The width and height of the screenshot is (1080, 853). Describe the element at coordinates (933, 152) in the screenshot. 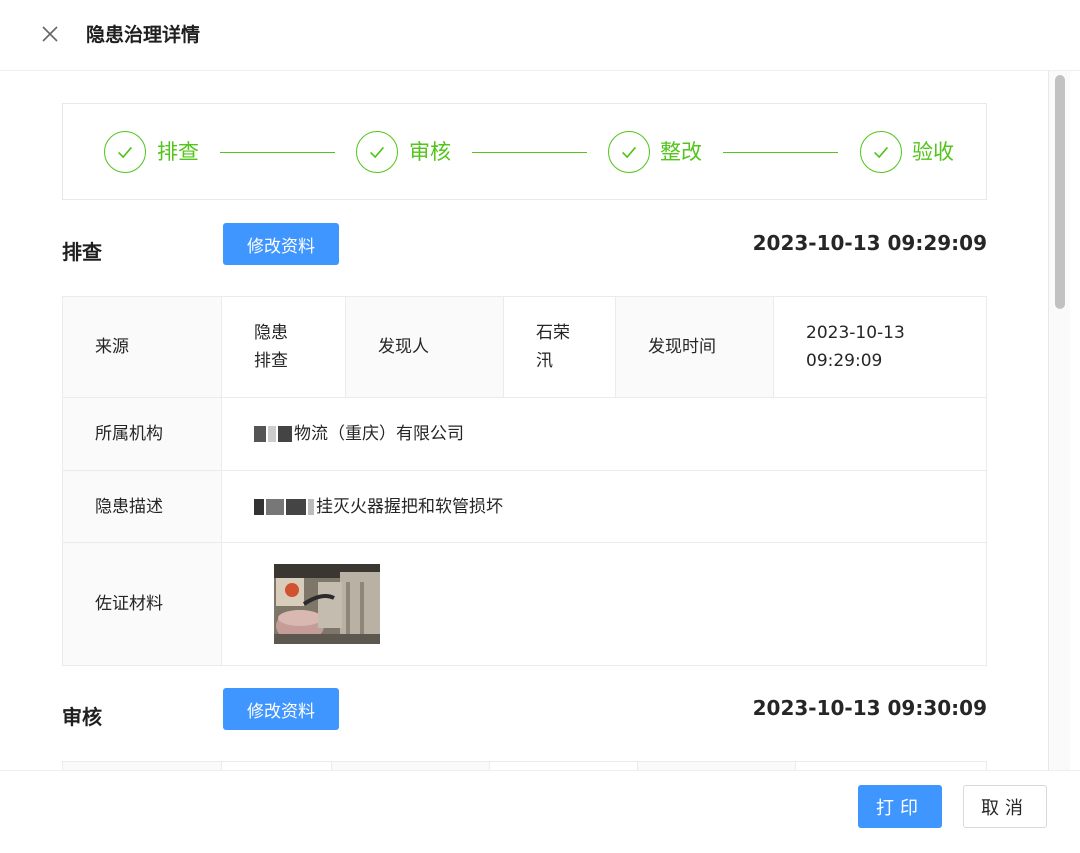

I see `step-4-label: 验收` at that location.